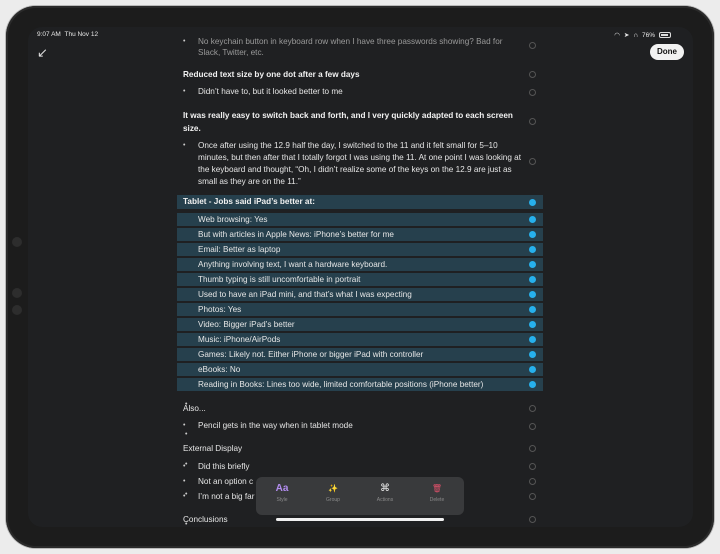 This screenshot has width=720, height=554. What do you see at coordinates (249, 201) in the screenshot?
I see `heading-text: Tablet - Jobs said iPad’s better at:` at bounding box center [249, 201].